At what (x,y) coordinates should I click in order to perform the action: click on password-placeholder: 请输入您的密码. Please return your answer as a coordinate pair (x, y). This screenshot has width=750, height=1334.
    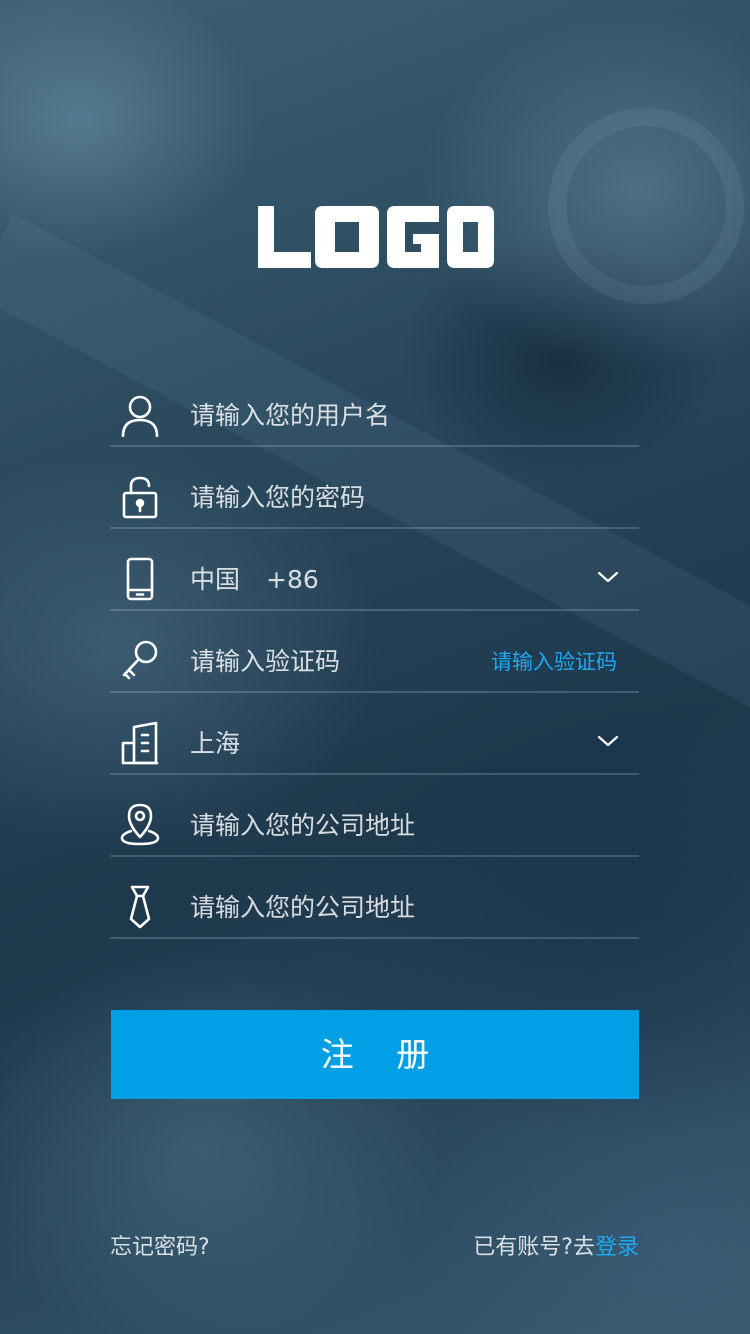
    Looking at the image, I should click on (278, 497).